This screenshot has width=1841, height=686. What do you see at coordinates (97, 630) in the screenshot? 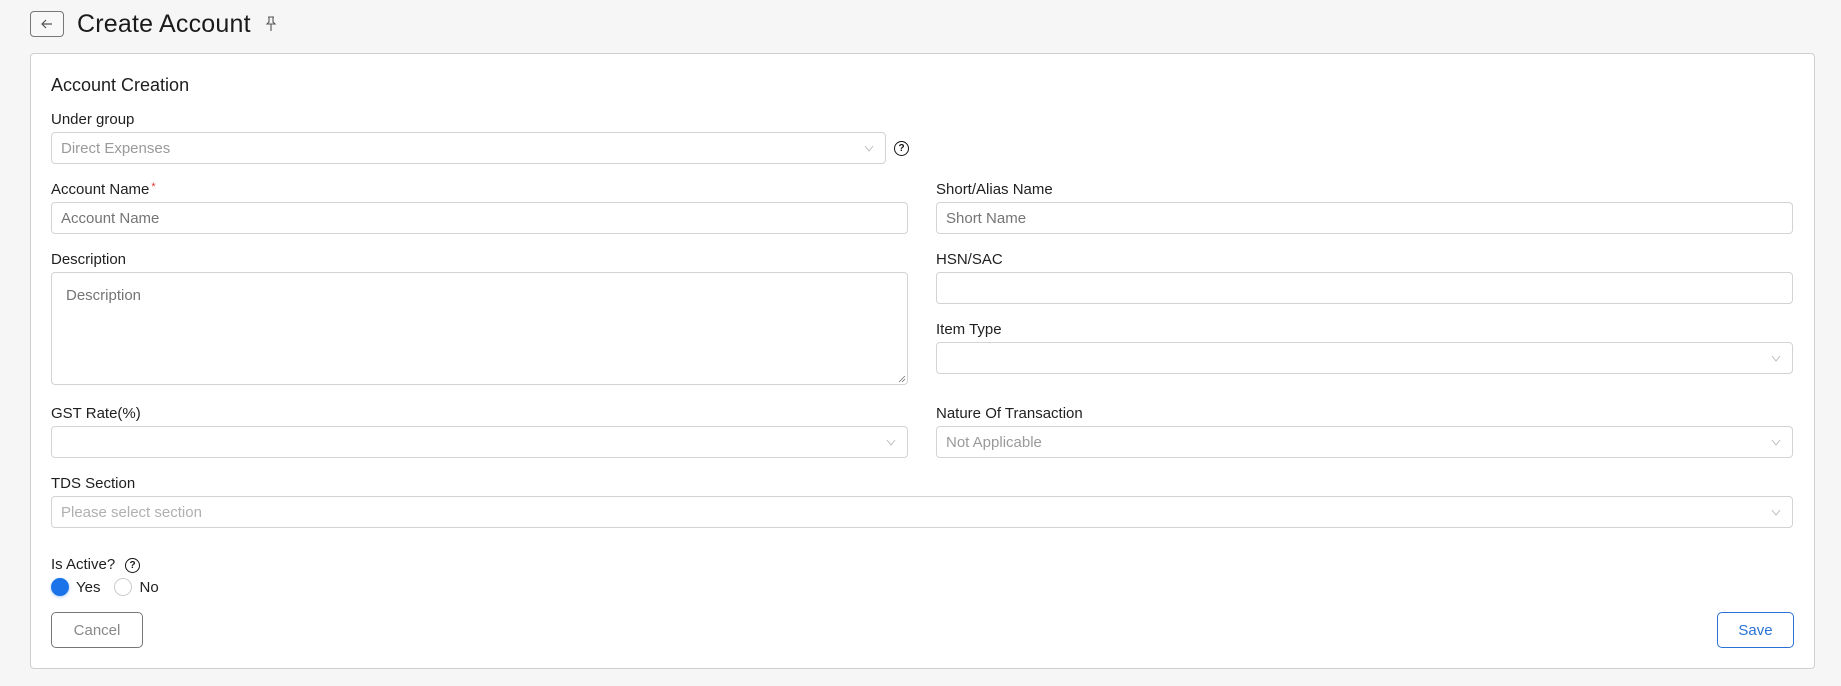
I see `cancel-button: Cancel` at bounding box center [97, 630].